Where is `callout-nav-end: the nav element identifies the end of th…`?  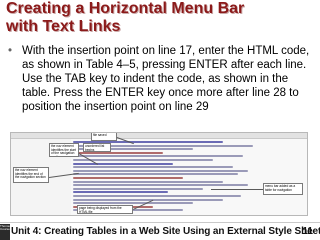 callout-nav-end: the nav element identifies the end of th… is located at coordinates (31, 175).